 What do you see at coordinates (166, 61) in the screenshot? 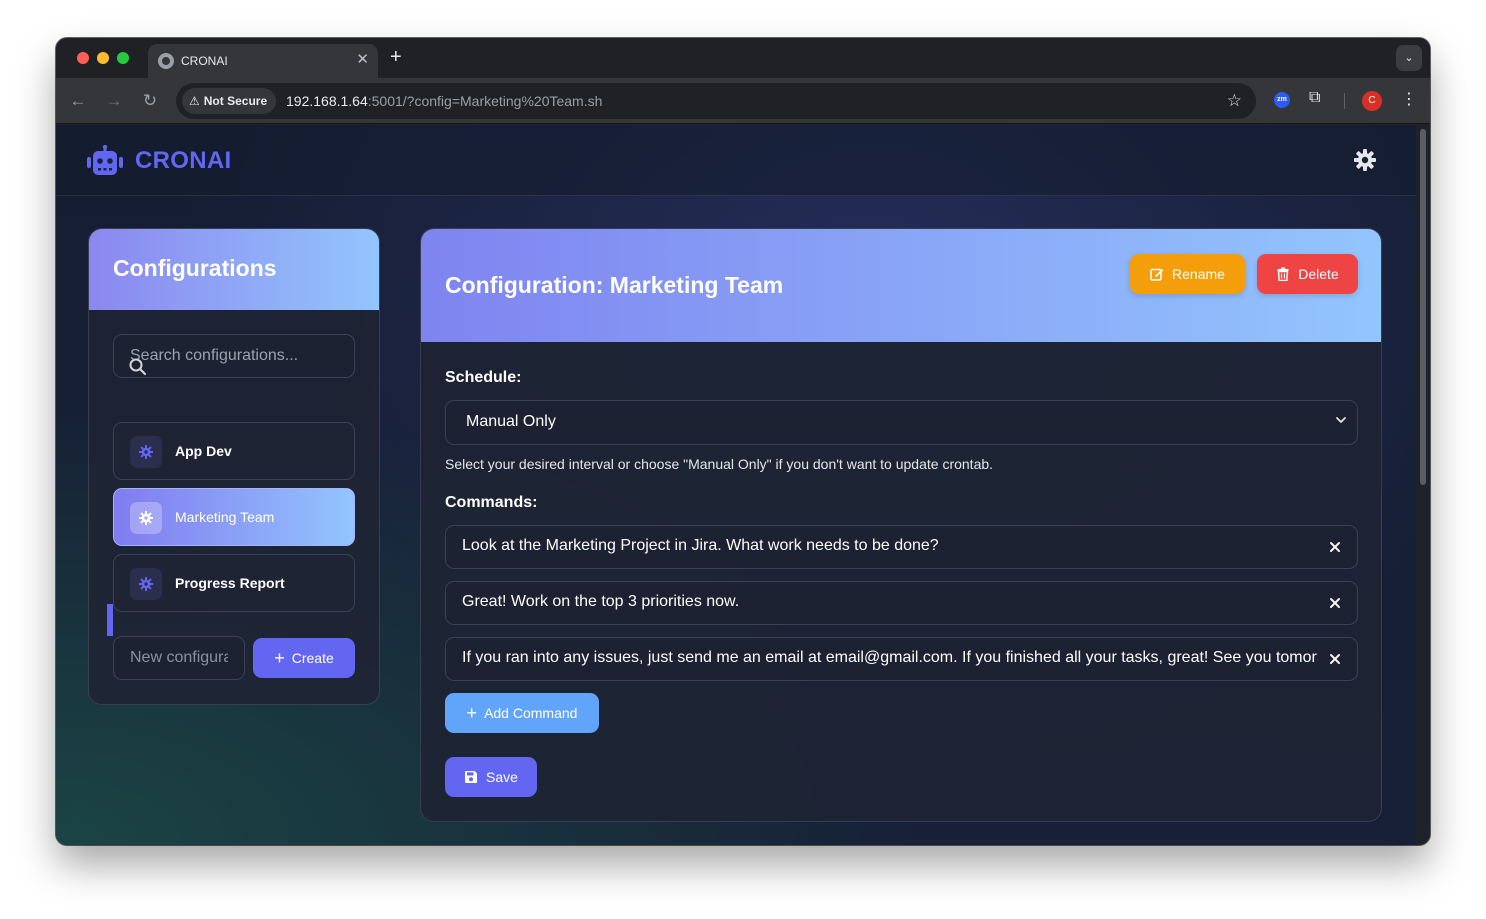
I see `globe-icon` at bounding box center [166, 61].